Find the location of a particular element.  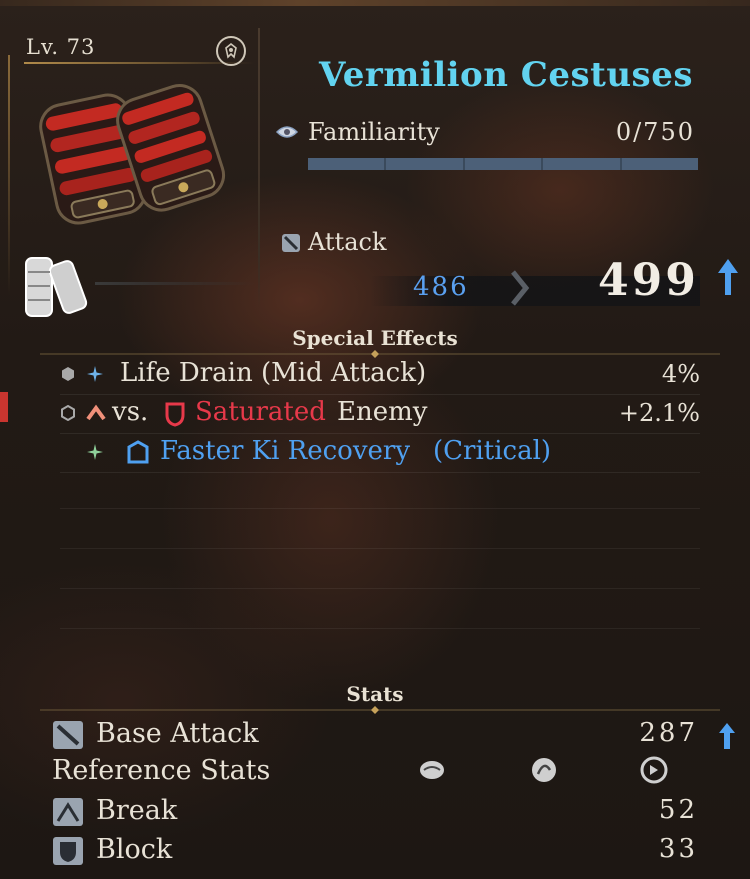

section-divider is located at coordinates (380, 710).